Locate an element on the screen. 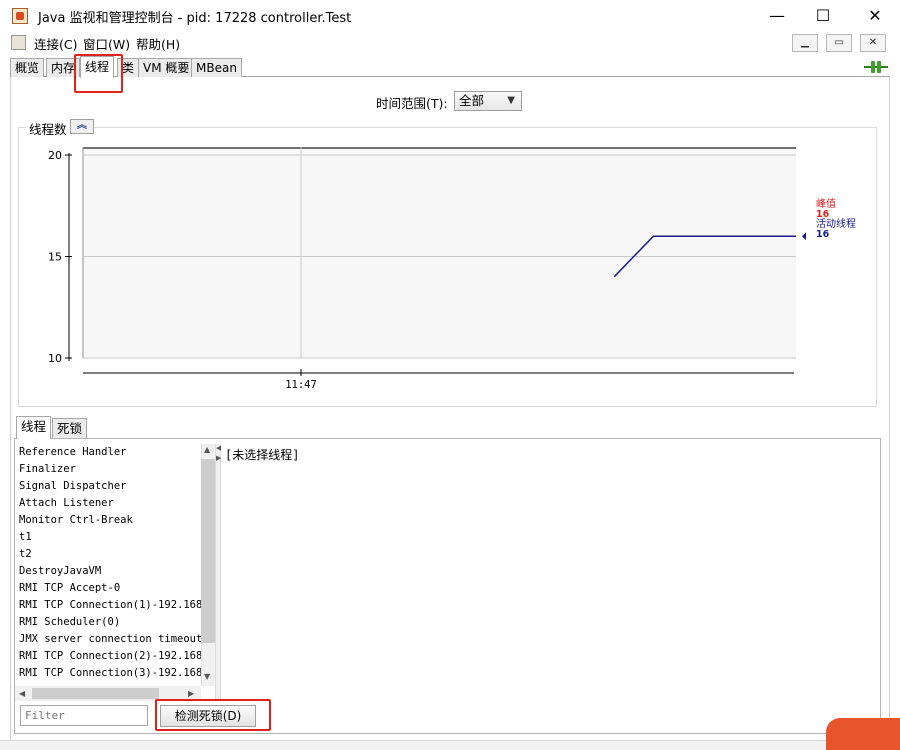  vertical-scroll-thumb is located at coordinates (208, 551).